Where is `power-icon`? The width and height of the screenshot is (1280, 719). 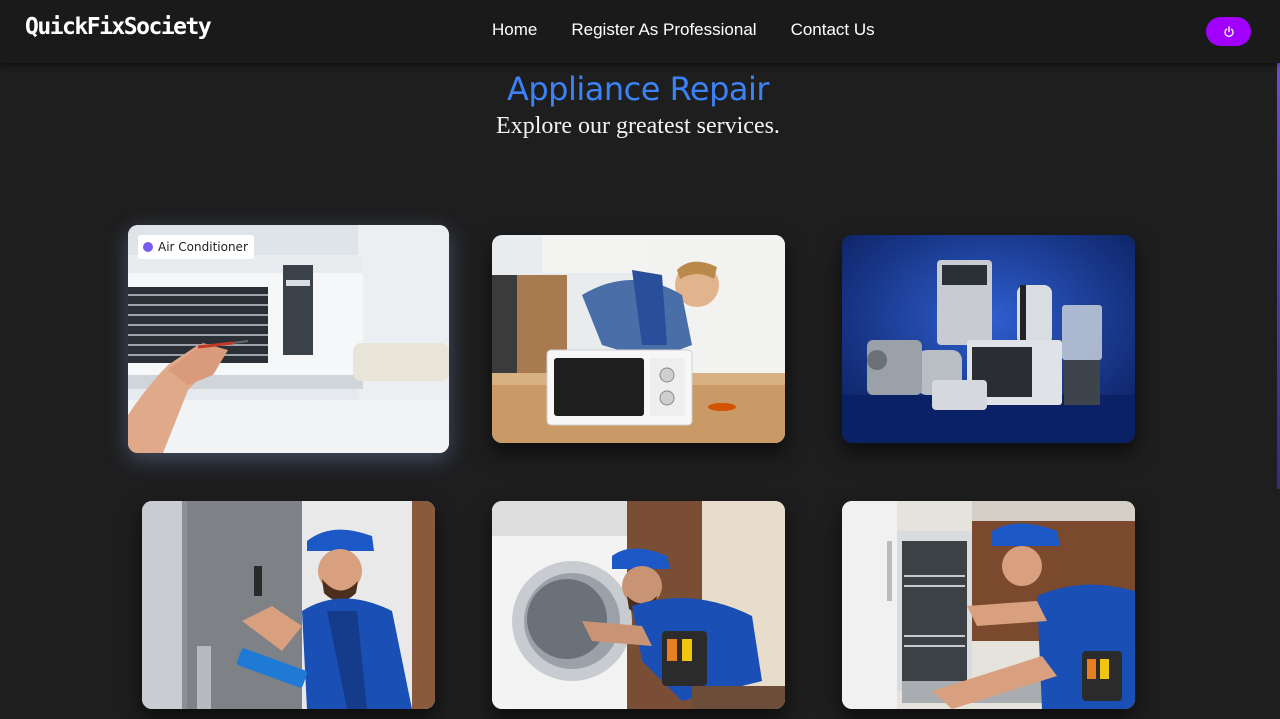
power-icon is located at coordinates (1228, 31).